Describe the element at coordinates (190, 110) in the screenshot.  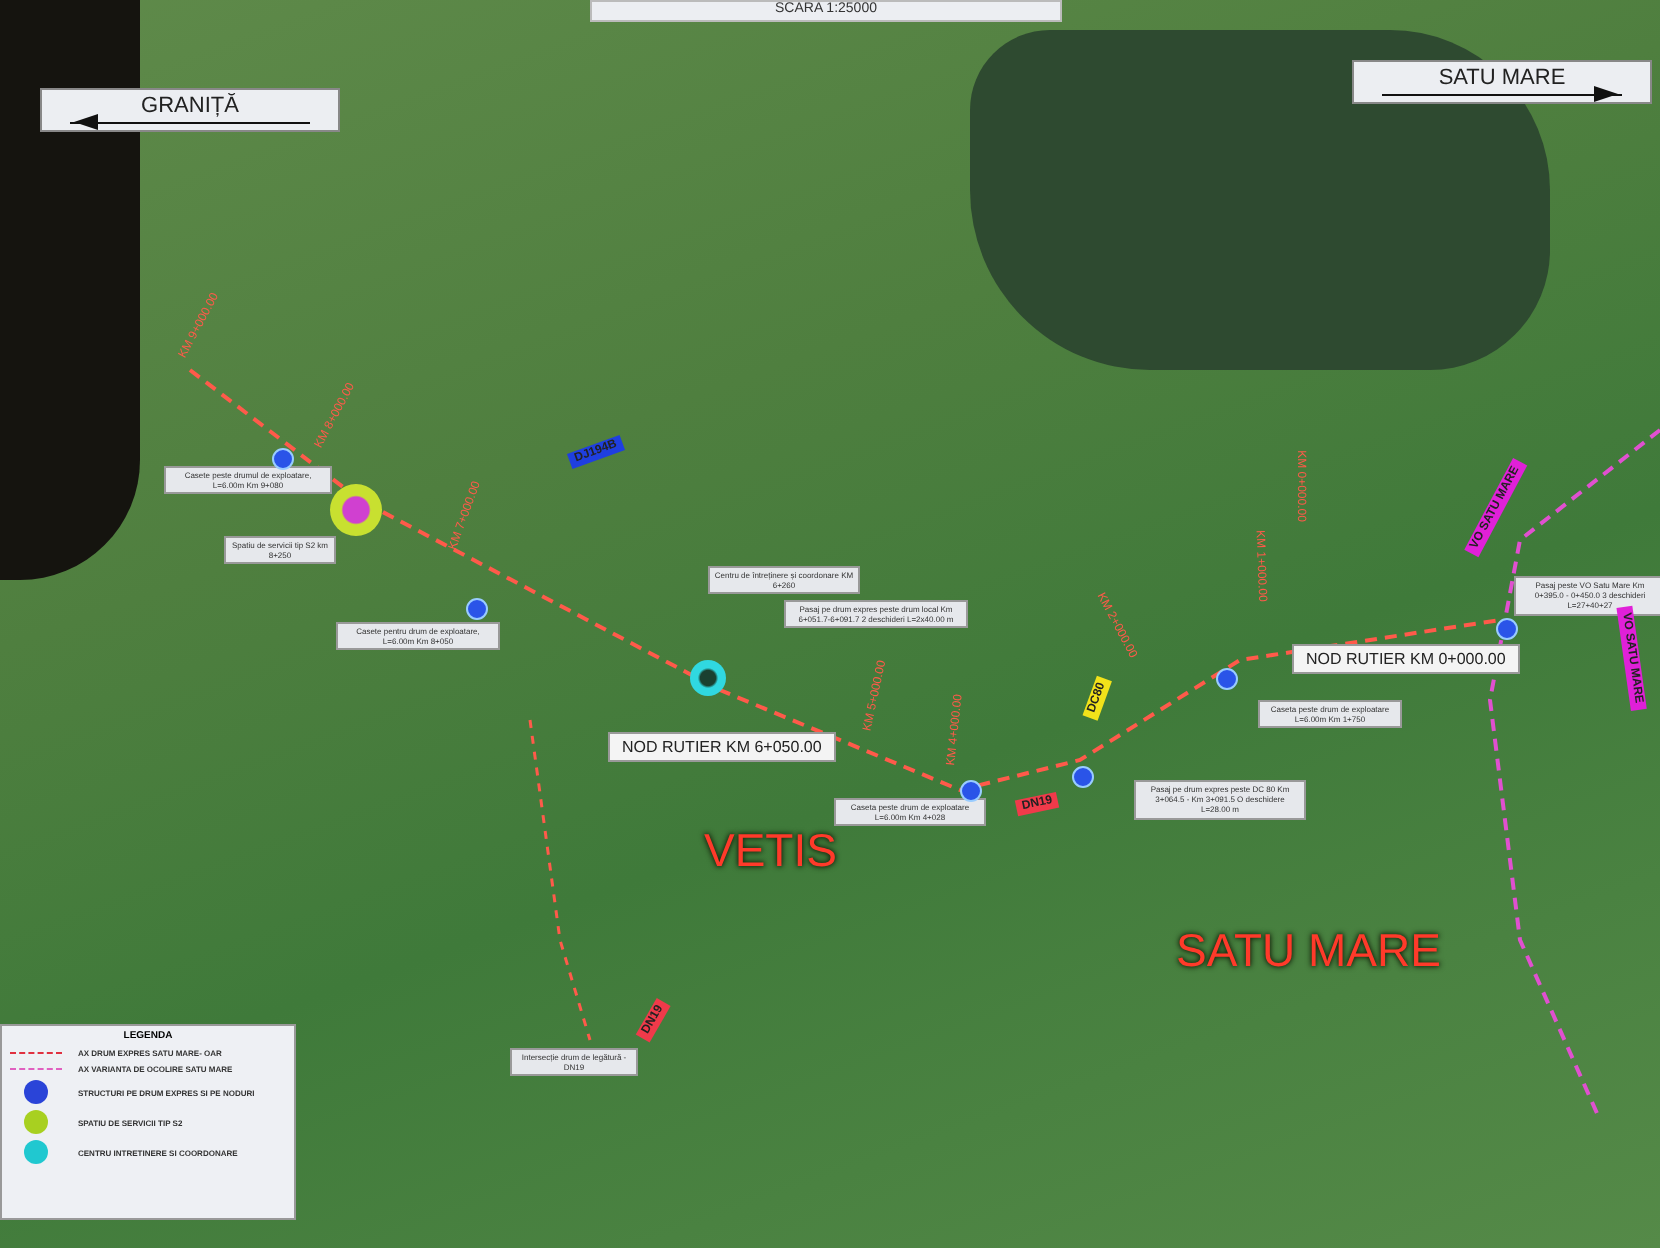
I see `direction-sign: GRANIȚĂ` at that location.